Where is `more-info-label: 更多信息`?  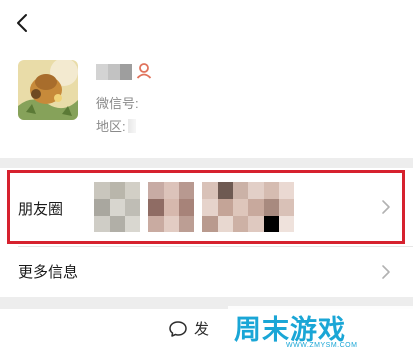 more-info-label: 更多信息 is located at coordinates (48, 272).